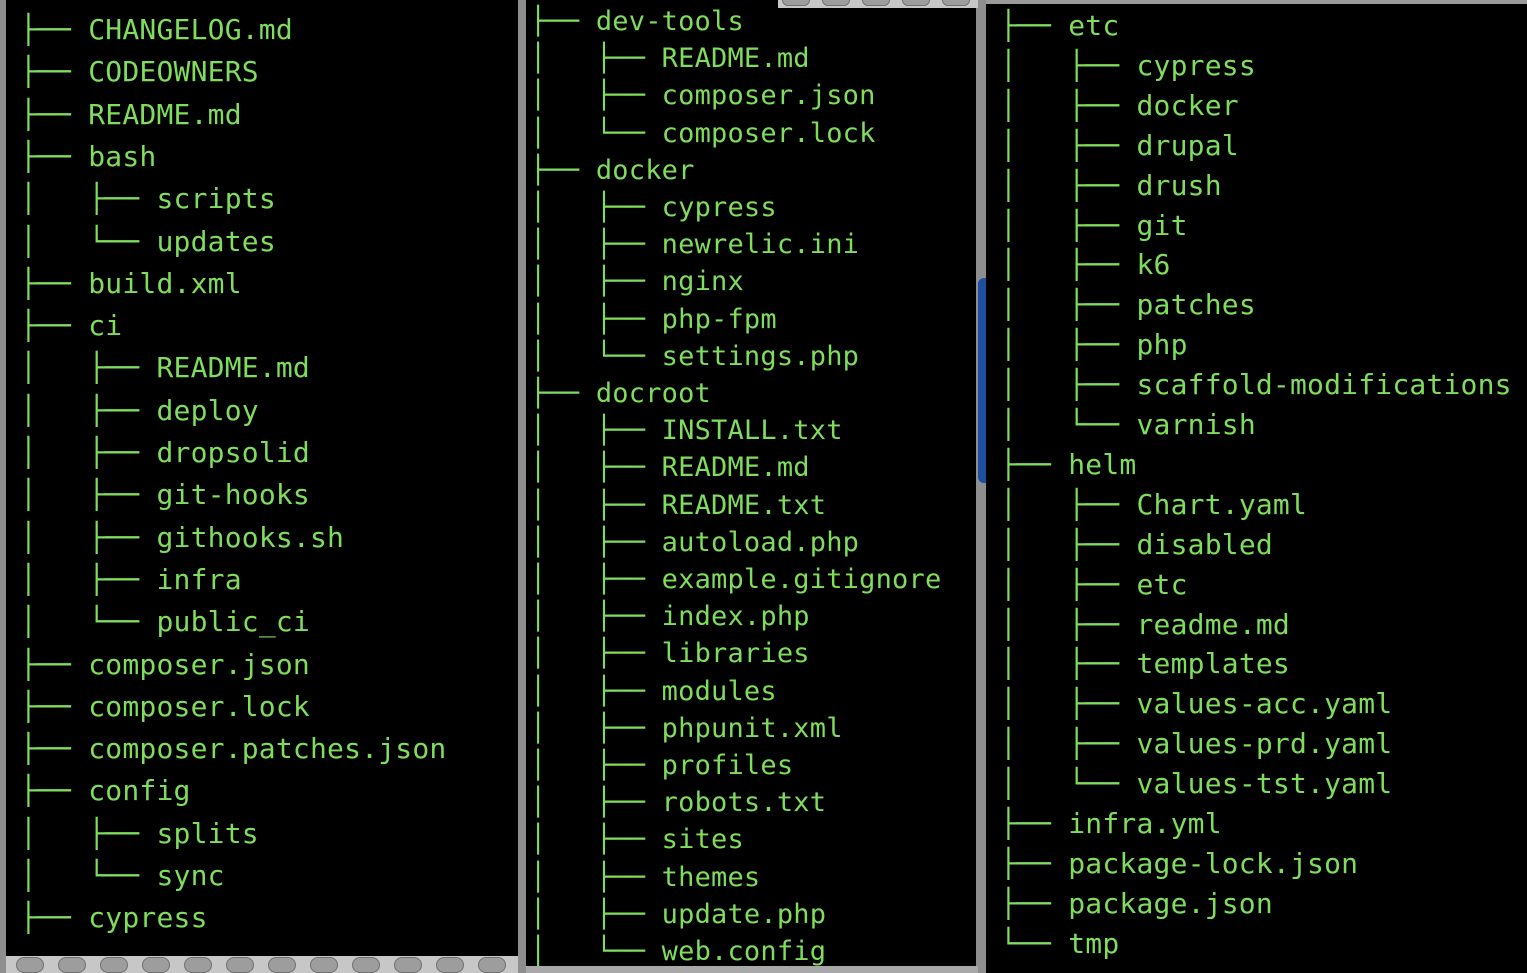 This screenshot has height=973, width=1527. I want to click on tree-entry: │ └── public_ci, so click(165, 623).